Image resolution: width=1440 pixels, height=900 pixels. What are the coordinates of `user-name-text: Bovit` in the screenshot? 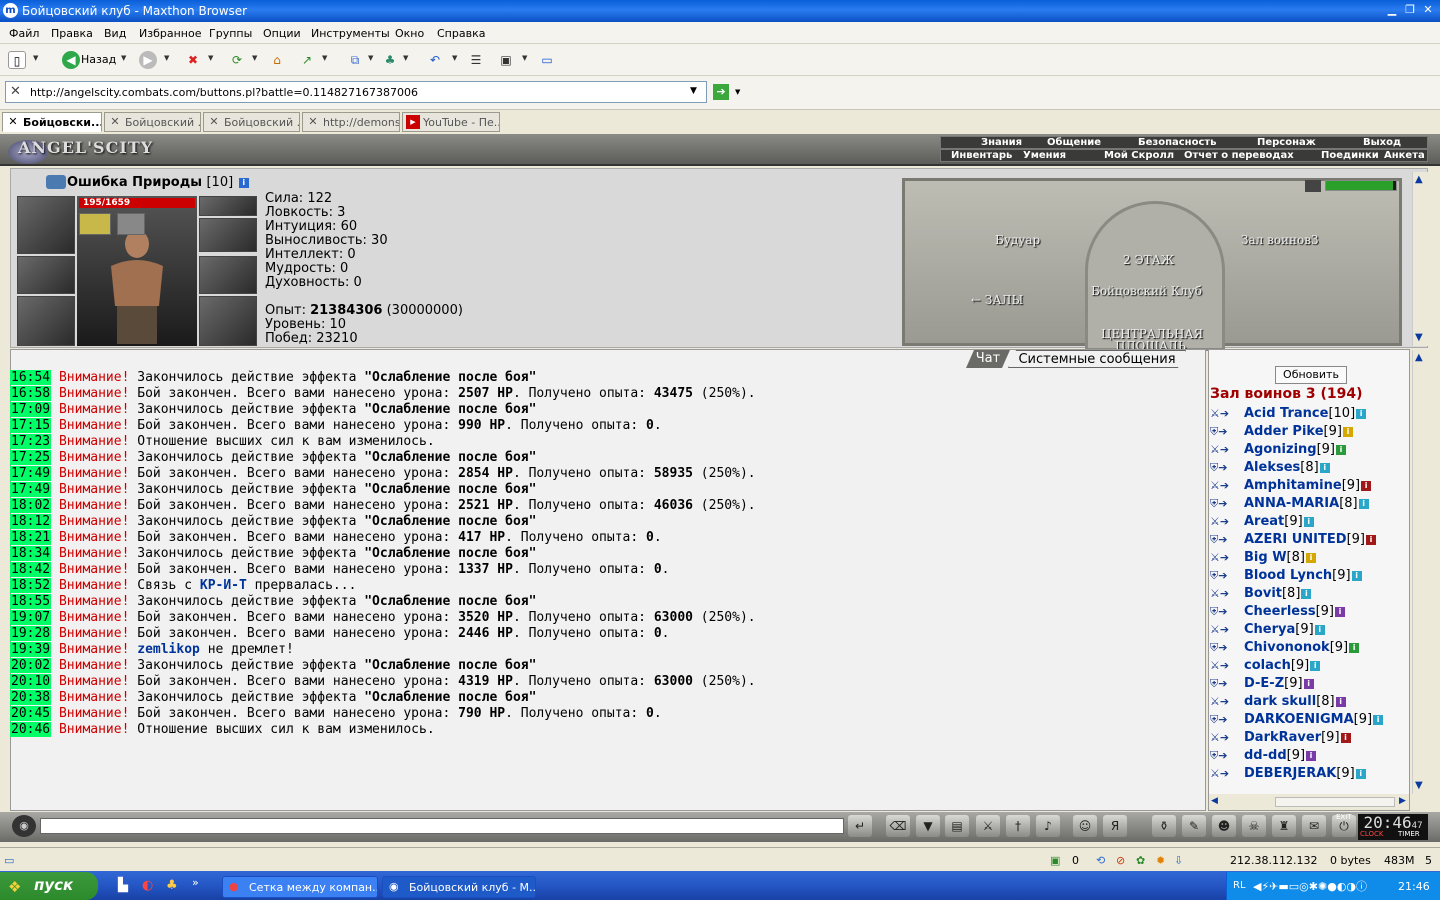 It's located at (1263, 593).